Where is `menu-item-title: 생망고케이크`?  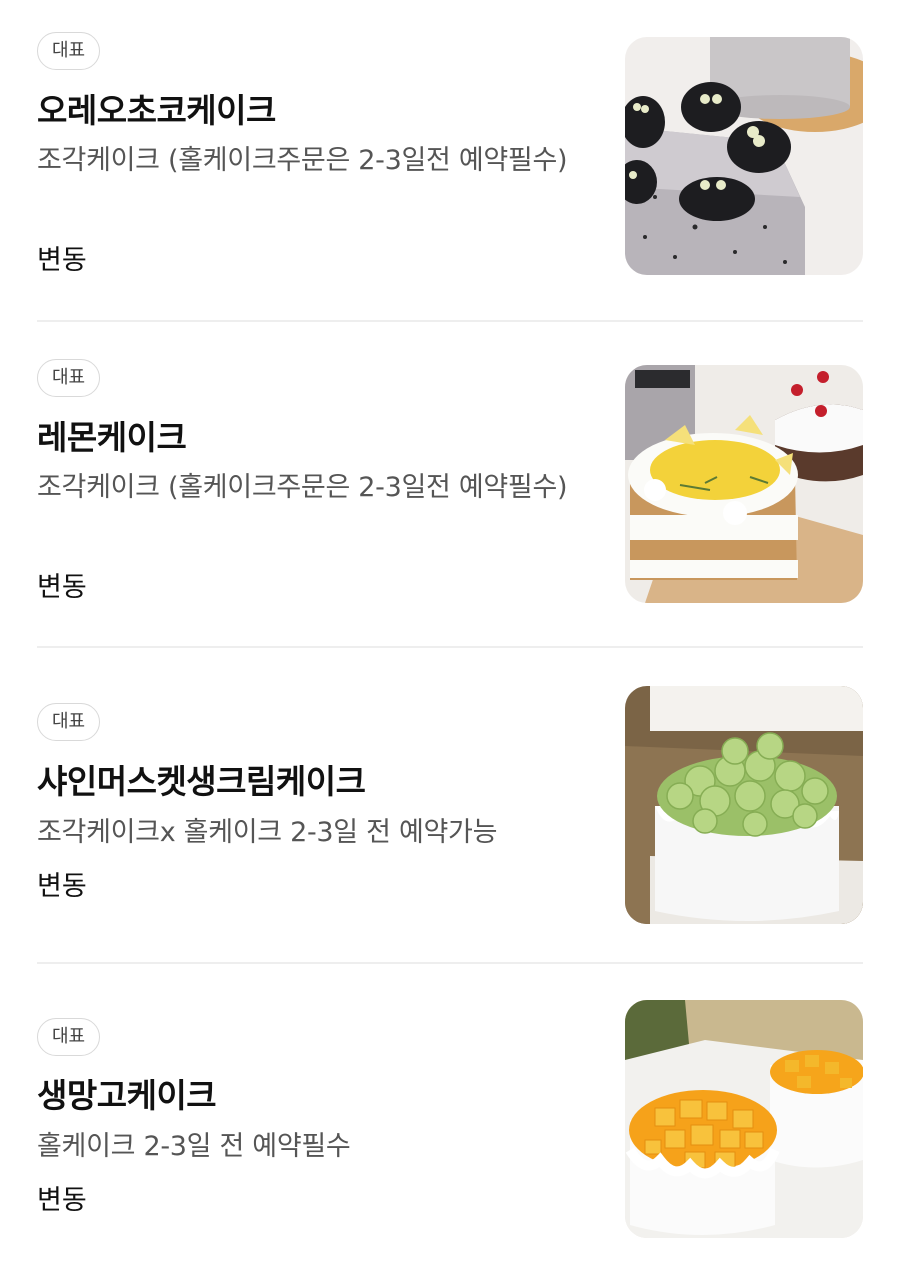 menu-item-title: 생망고케이크 is located at coordinates (127, 1095).